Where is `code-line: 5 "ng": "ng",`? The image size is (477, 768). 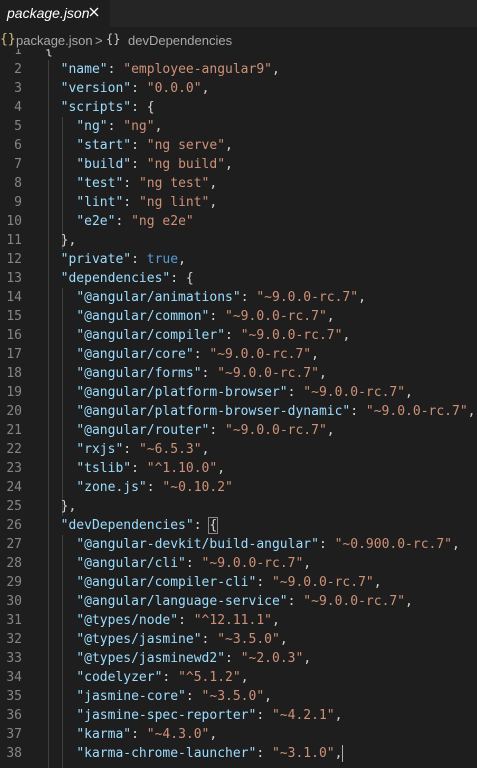
code-line: 5 "ng": "ng", is located at coordinates (238, 126).